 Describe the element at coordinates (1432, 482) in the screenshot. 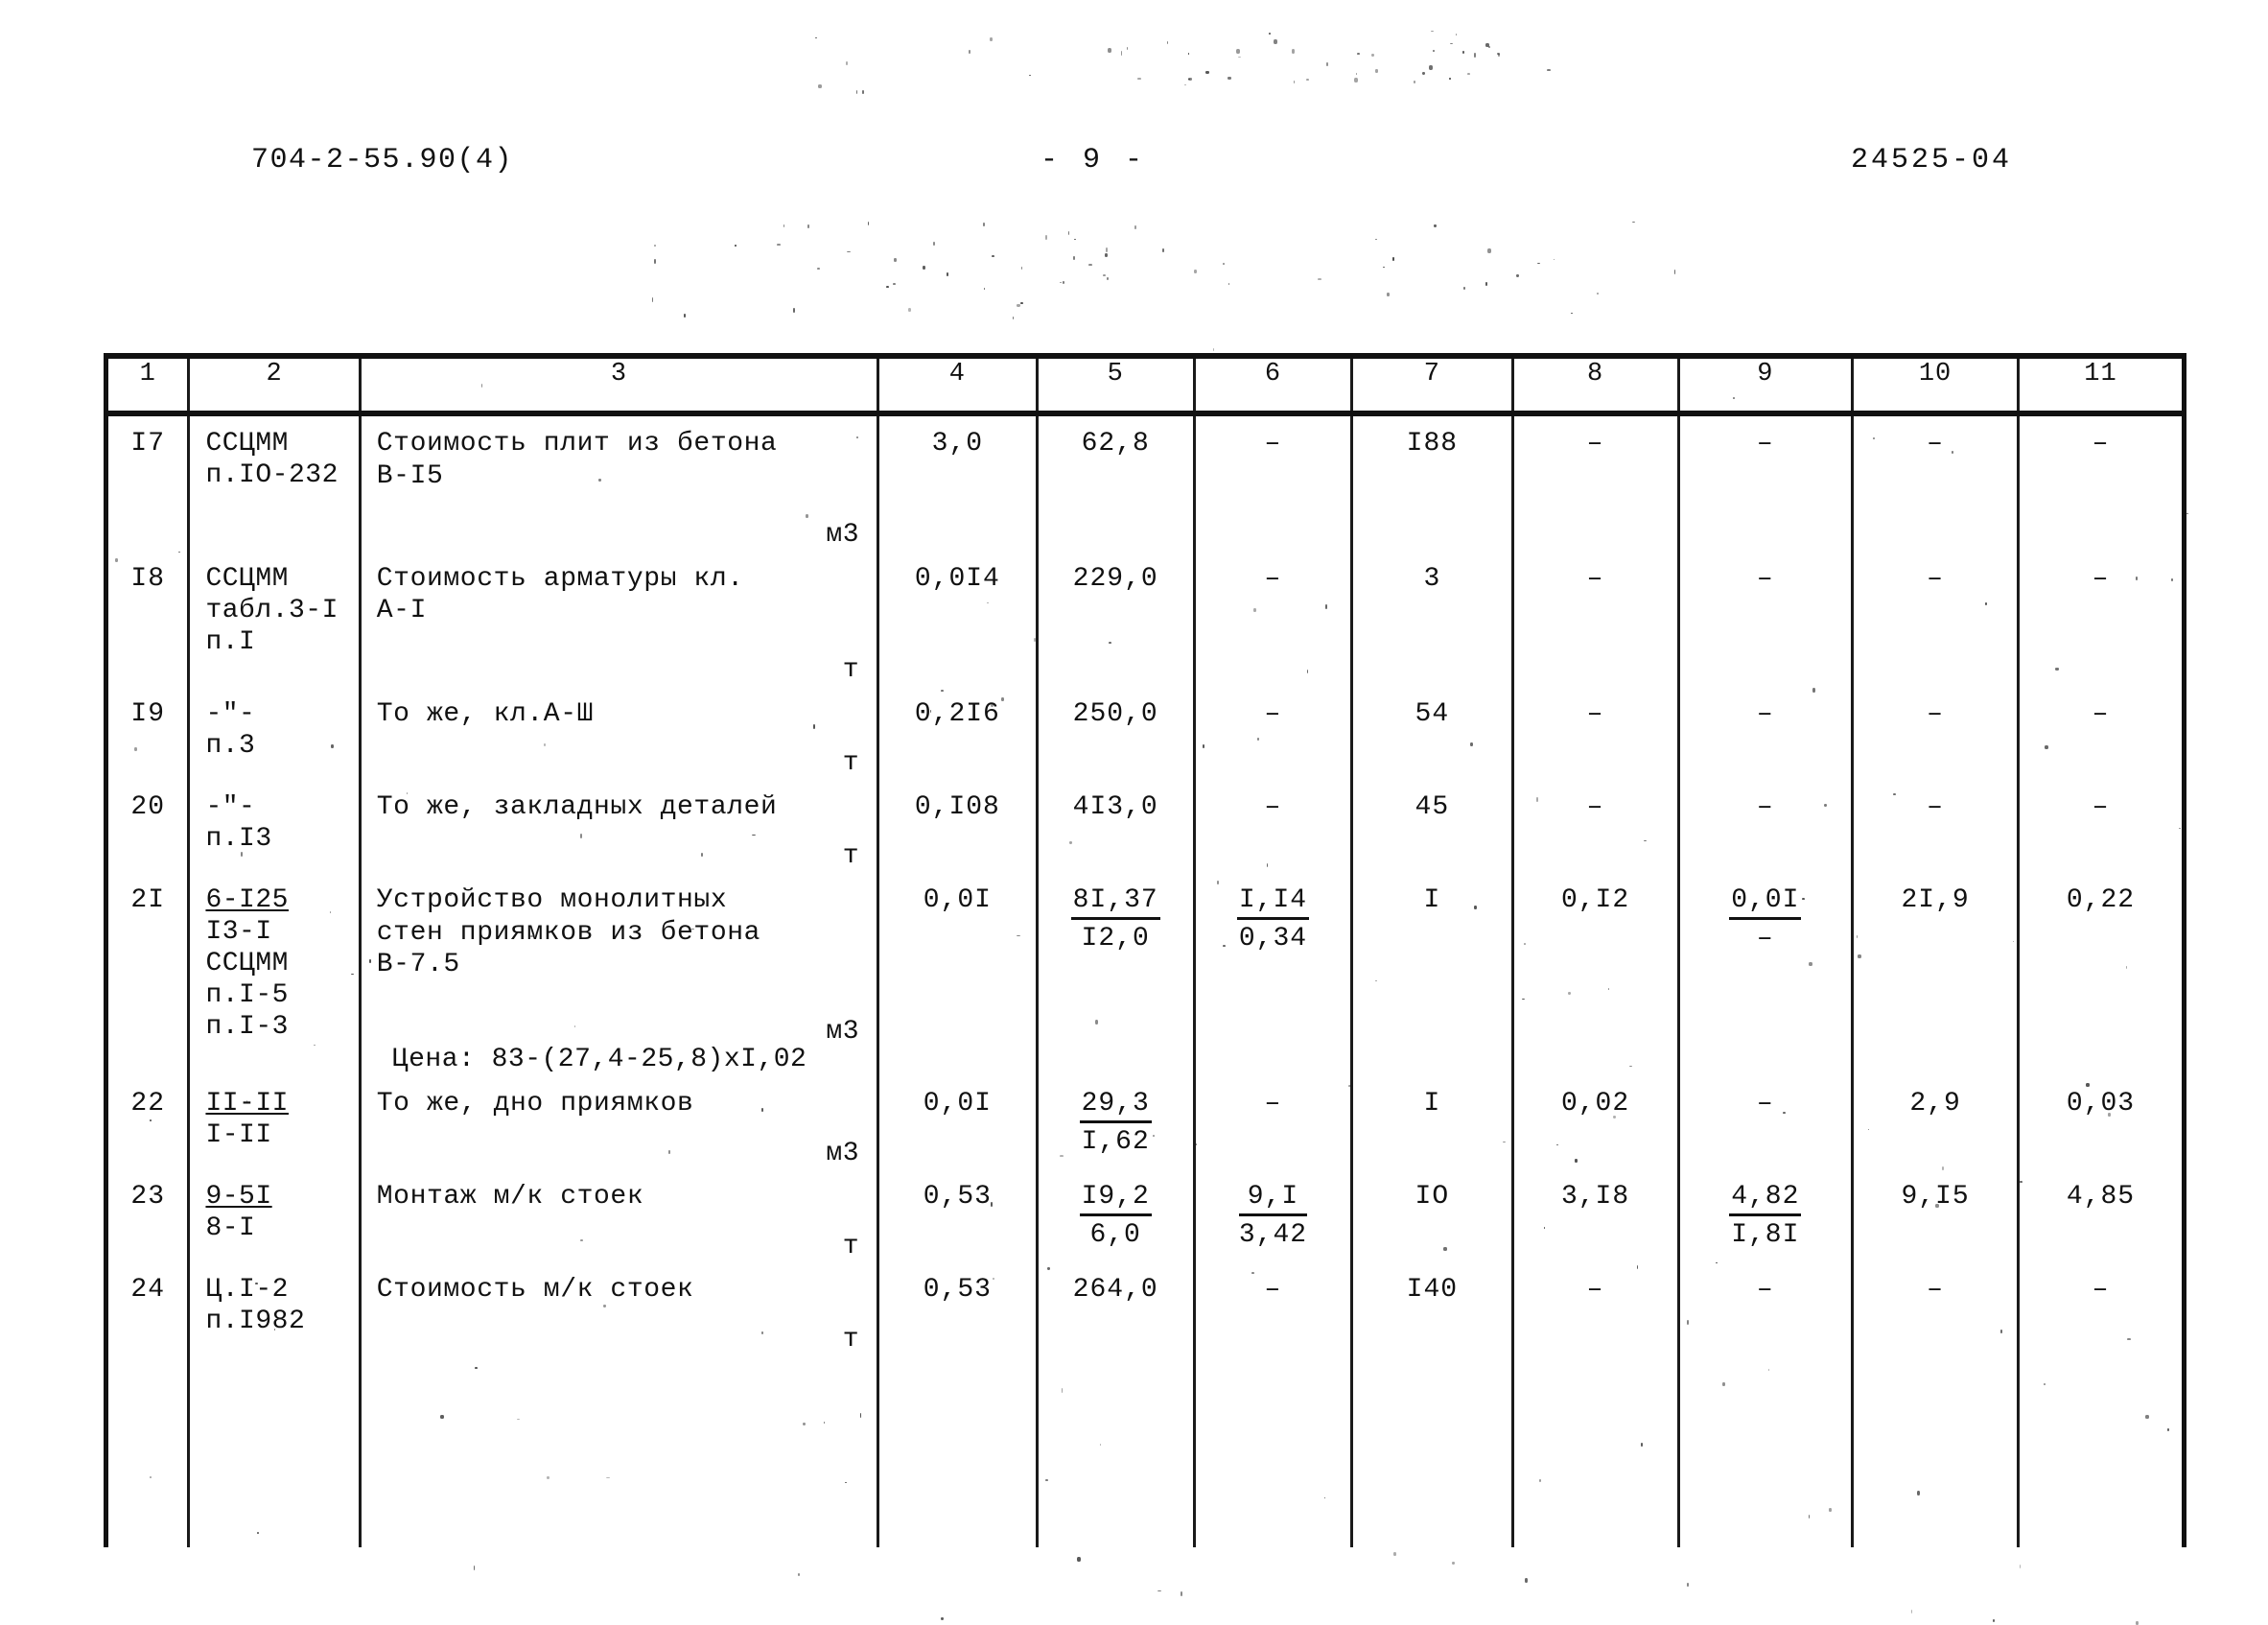

I see `row-total-cost: I88` at that location.